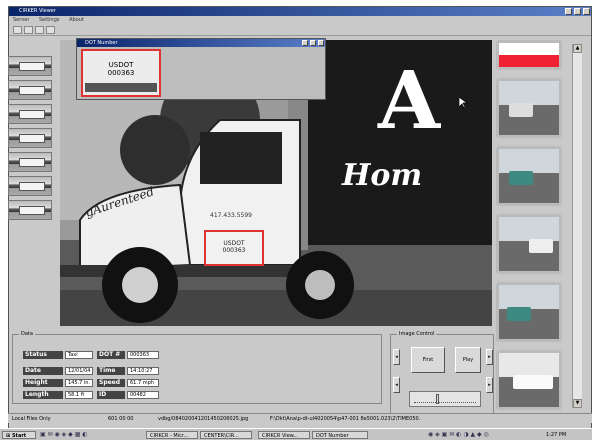 Image resolution: width=592 pixels, height=441 pixels. I want to click on field-value: 145.7 in., so click(79, 383).